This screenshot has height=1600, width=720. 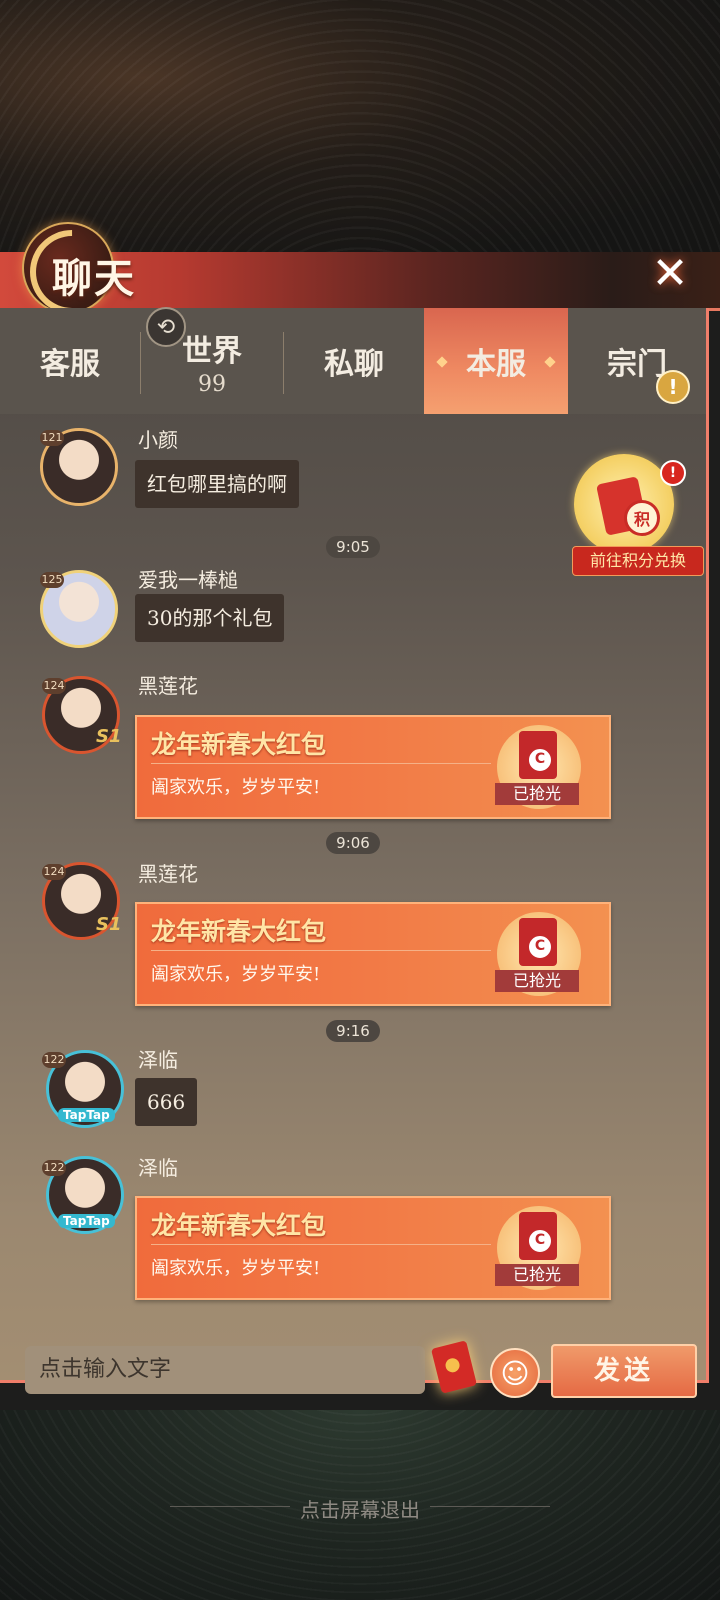 I want to click on sender-name: 小颜, so click(x=158, y=440).